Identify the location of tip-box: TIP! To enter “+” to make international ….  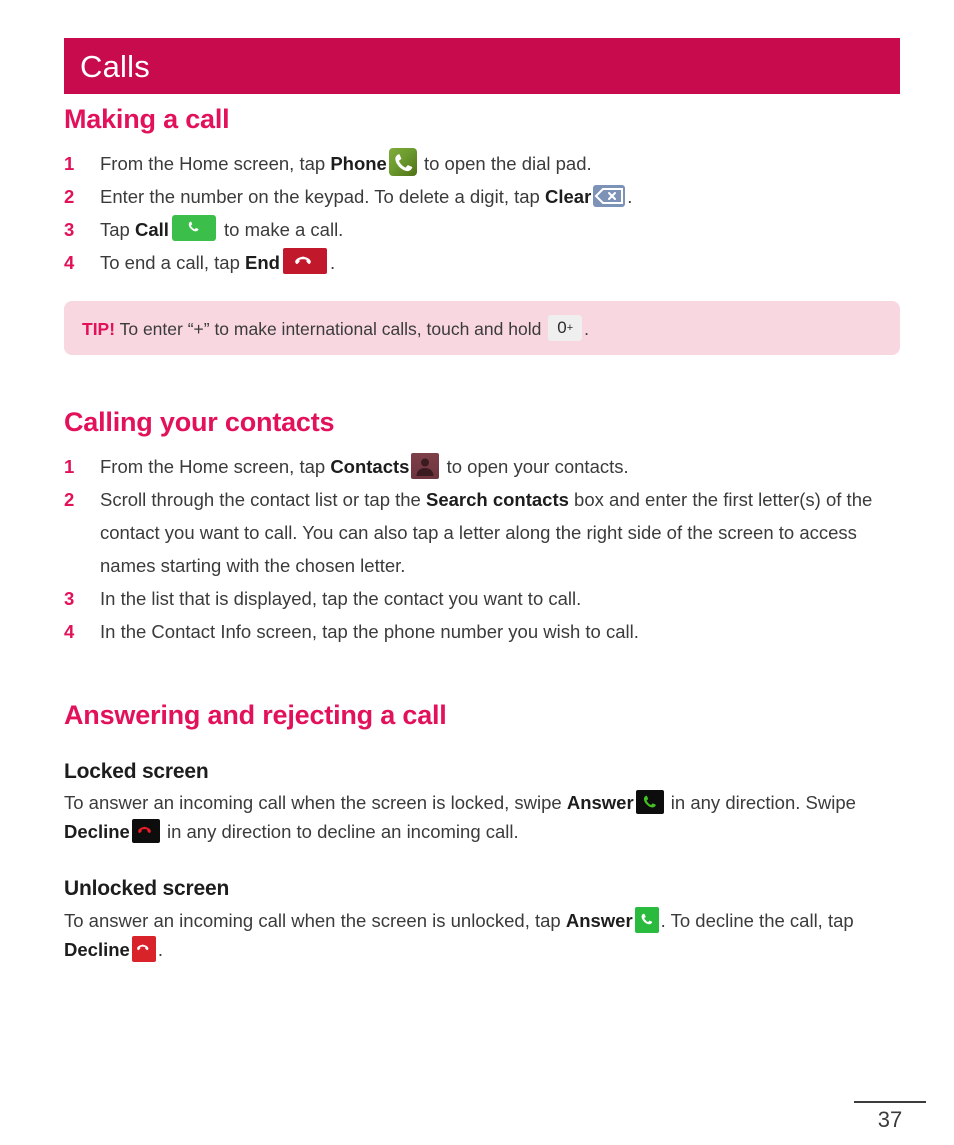
(482, 328).